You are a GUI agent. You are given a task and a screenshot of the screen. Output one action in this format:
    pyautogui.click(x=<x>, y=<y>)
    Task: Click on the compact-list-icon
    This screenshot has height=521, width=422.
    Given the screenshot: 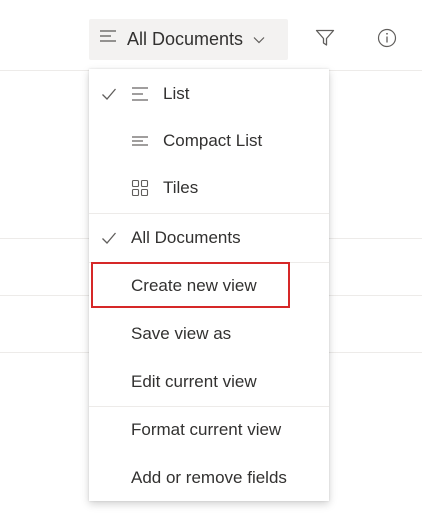 What is the action you would take?
    pyautogui.click(x=140, y=141)
    